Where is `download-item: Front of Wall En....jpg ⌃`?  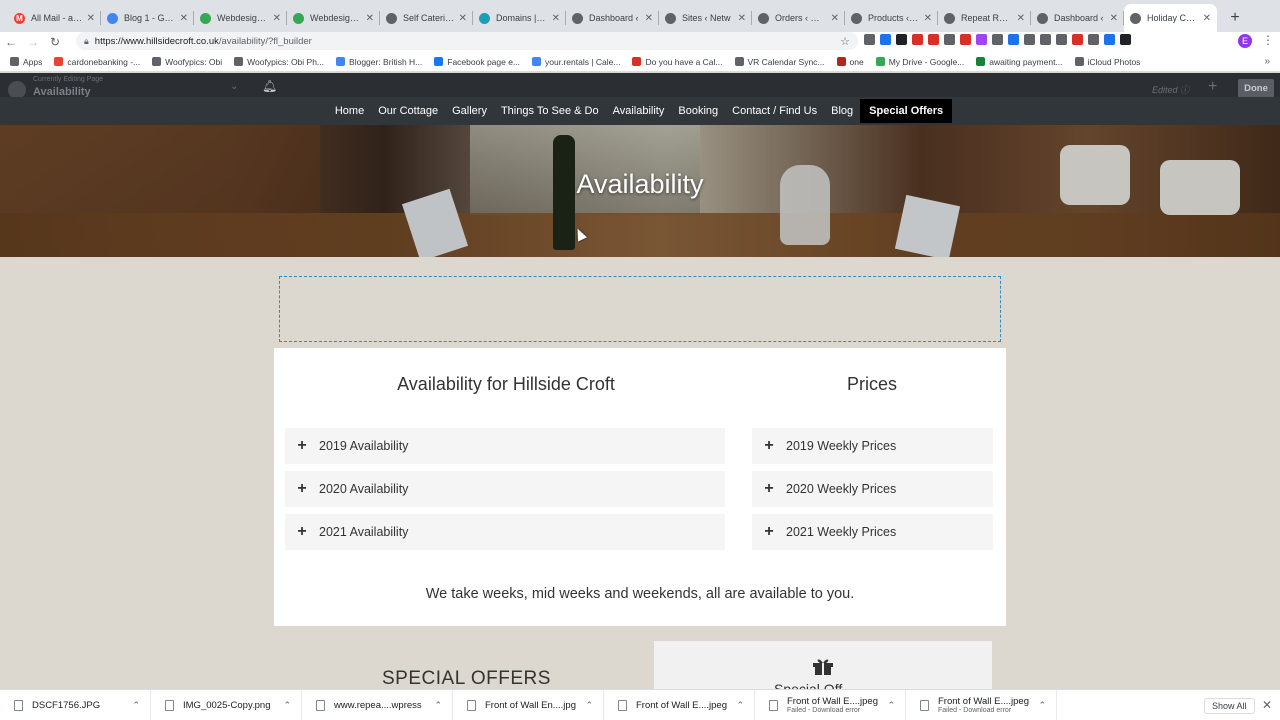
download-item: Front of Wall En....jpg ⌃ is located at coordinates (528, 704).